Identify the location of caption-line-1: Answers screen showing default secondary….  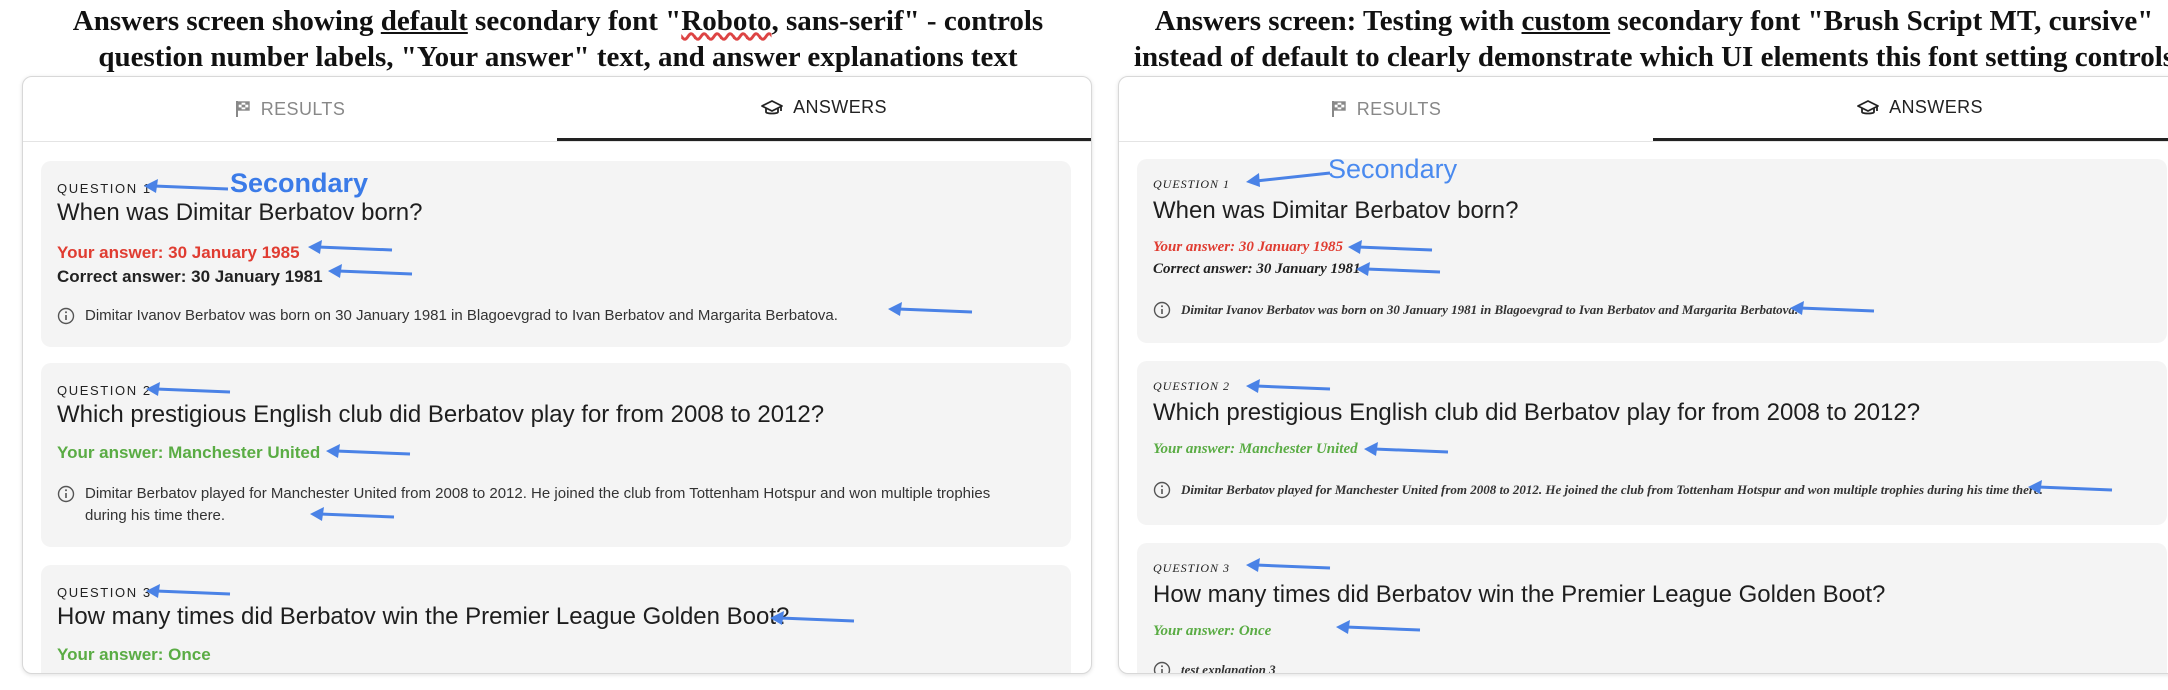
(558, 21).